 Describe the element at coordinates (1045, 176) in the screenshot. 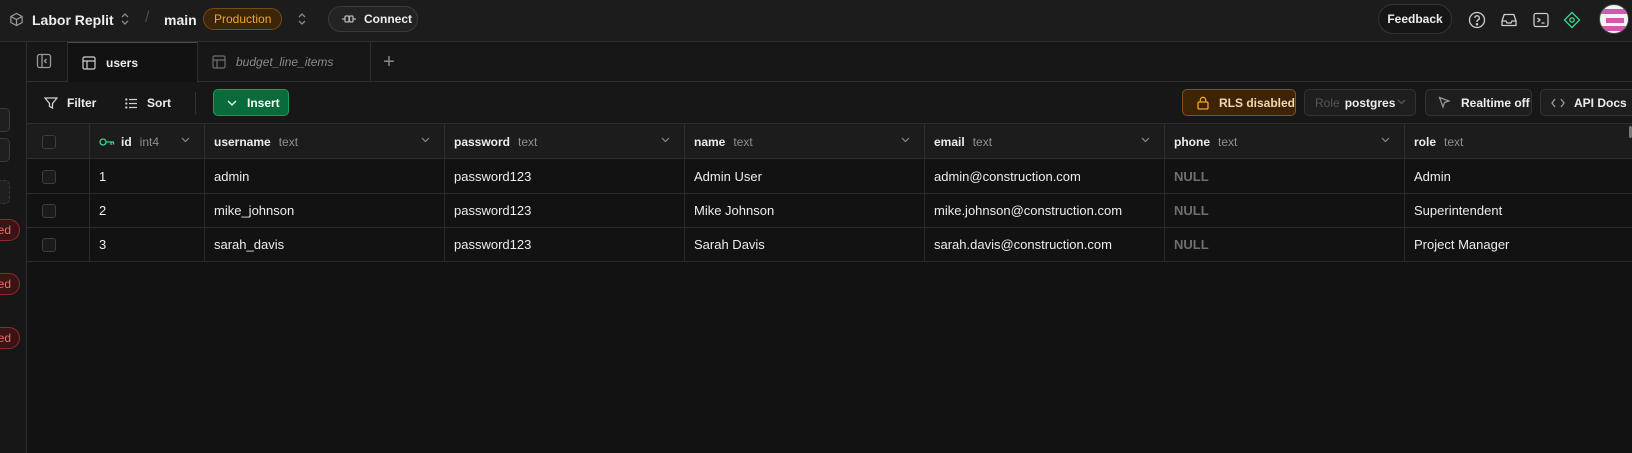

I see `table-cell: admin@construction.com` at that location.